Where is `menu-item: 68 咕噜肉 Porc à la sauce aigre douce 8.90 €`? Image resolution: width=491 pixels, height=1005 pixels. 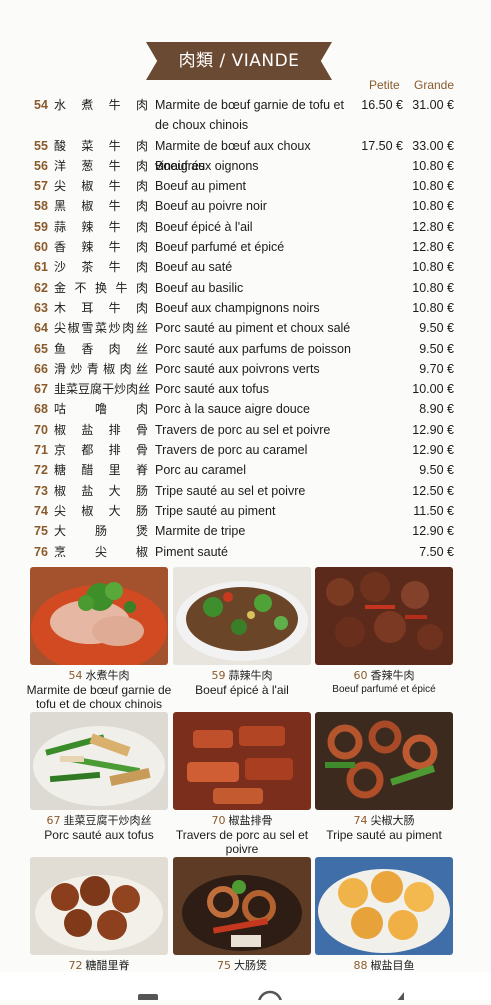 menu-item: 68 咕噜肉 Porc à la sauce aigre douce 8.90 € is located at coordinates (245, 409).